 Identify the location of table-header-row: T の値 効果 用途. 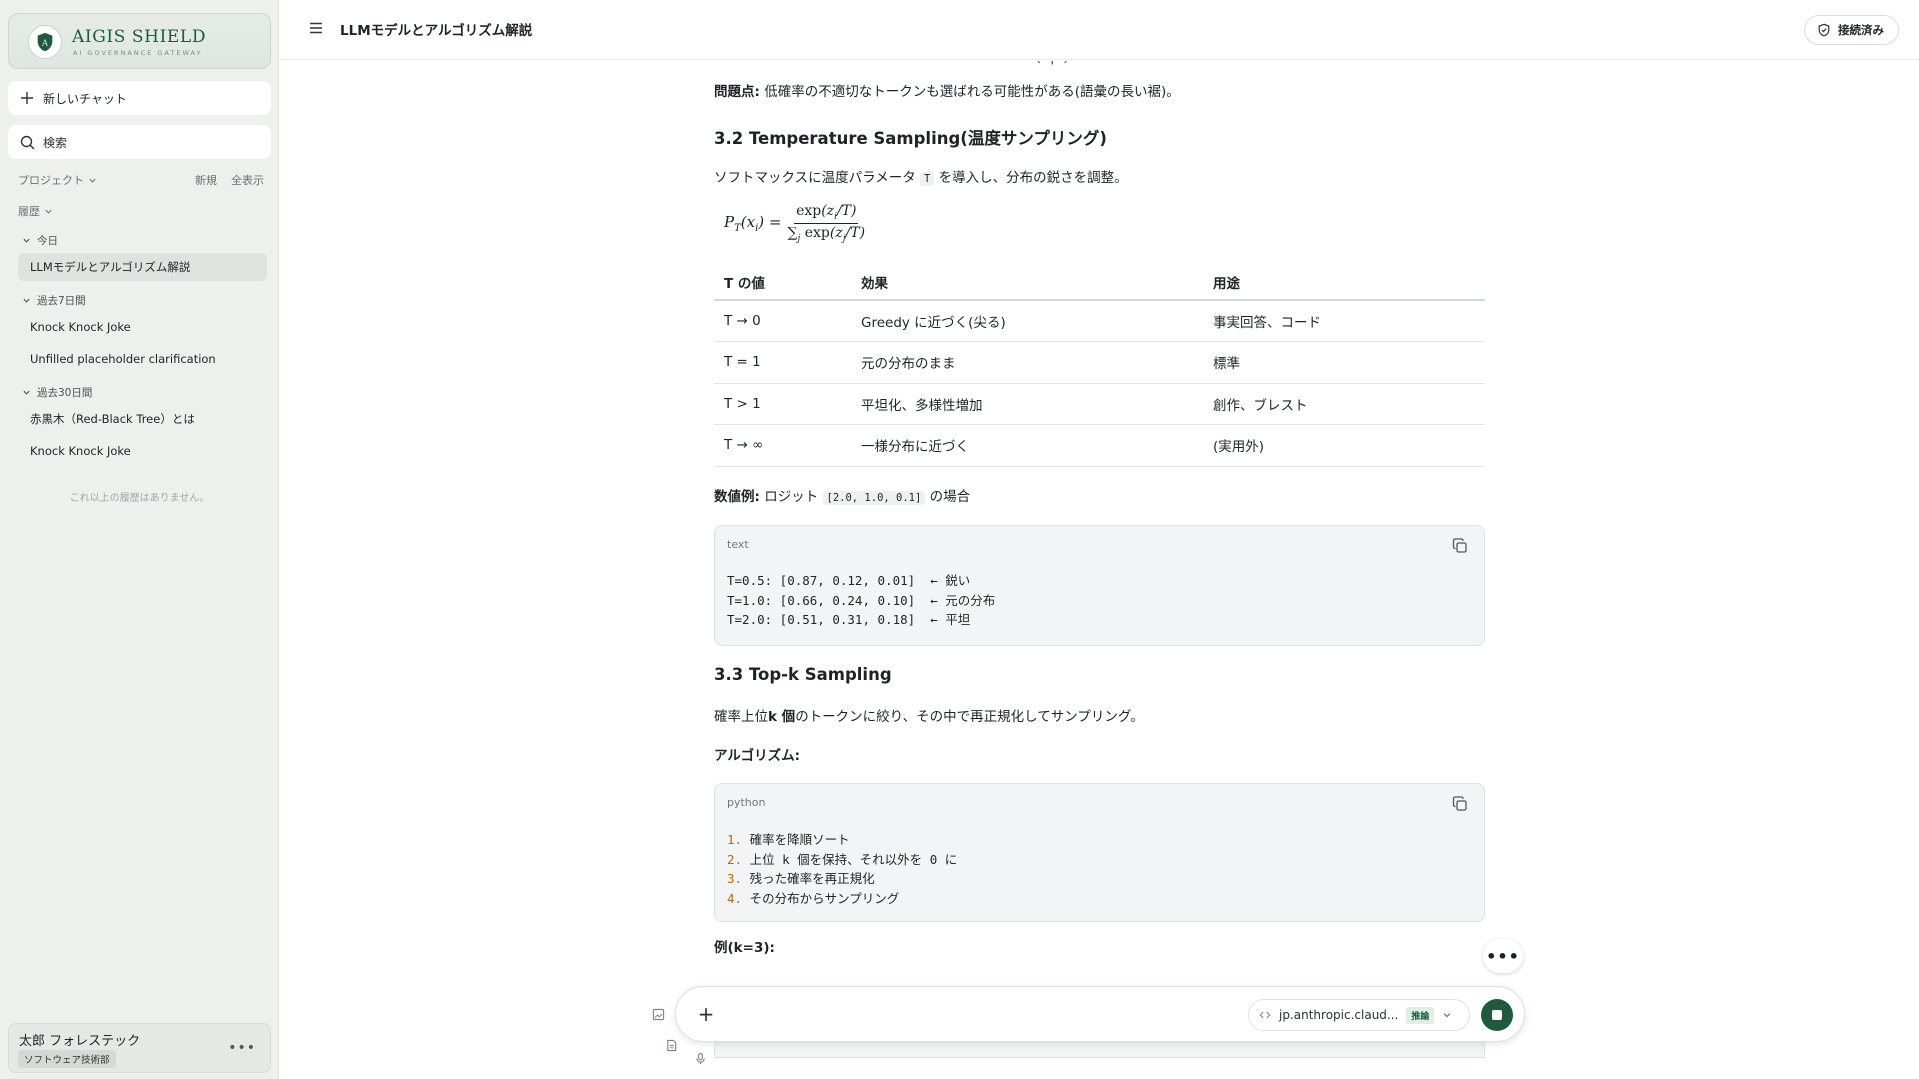
(1099, 282).